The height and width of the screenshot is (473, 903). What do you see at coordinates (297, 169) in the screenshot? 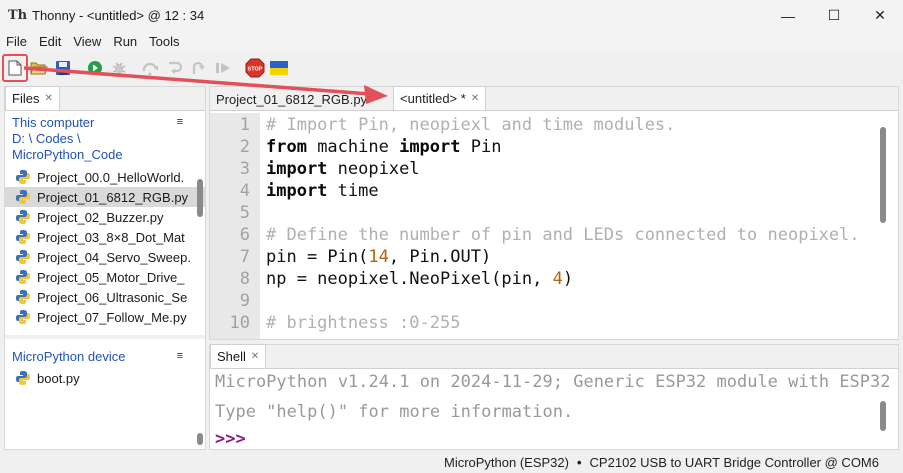
I see `code-token: import` at bounding box center [297, 169].